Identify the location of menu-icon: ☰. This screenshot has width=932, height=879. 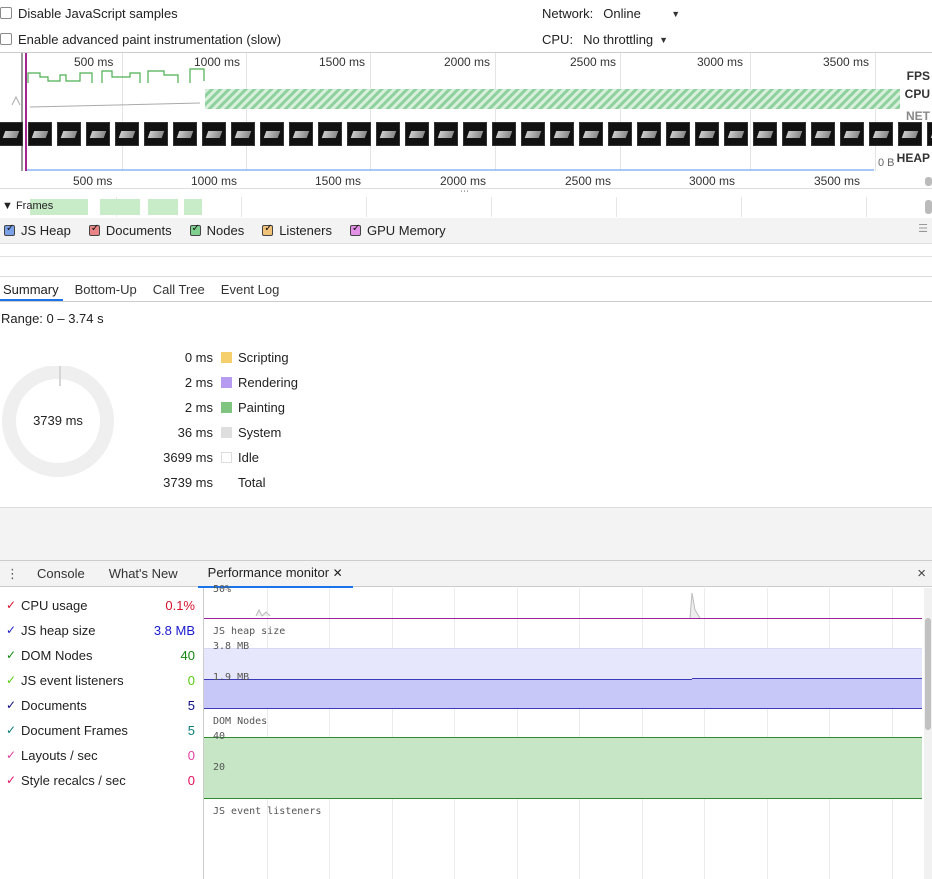
(923, 228).